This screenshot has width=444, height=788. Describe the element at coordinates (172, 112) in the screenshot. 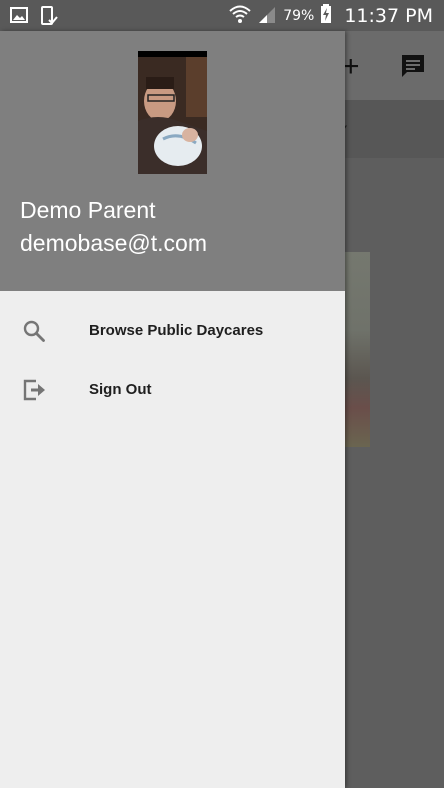

I see `profile-photo` at that location.